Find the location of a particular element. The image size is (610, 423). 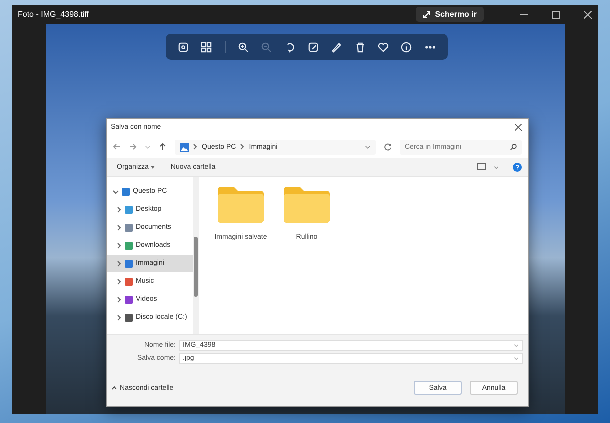

view-icon is located at coordinates (481, 167).